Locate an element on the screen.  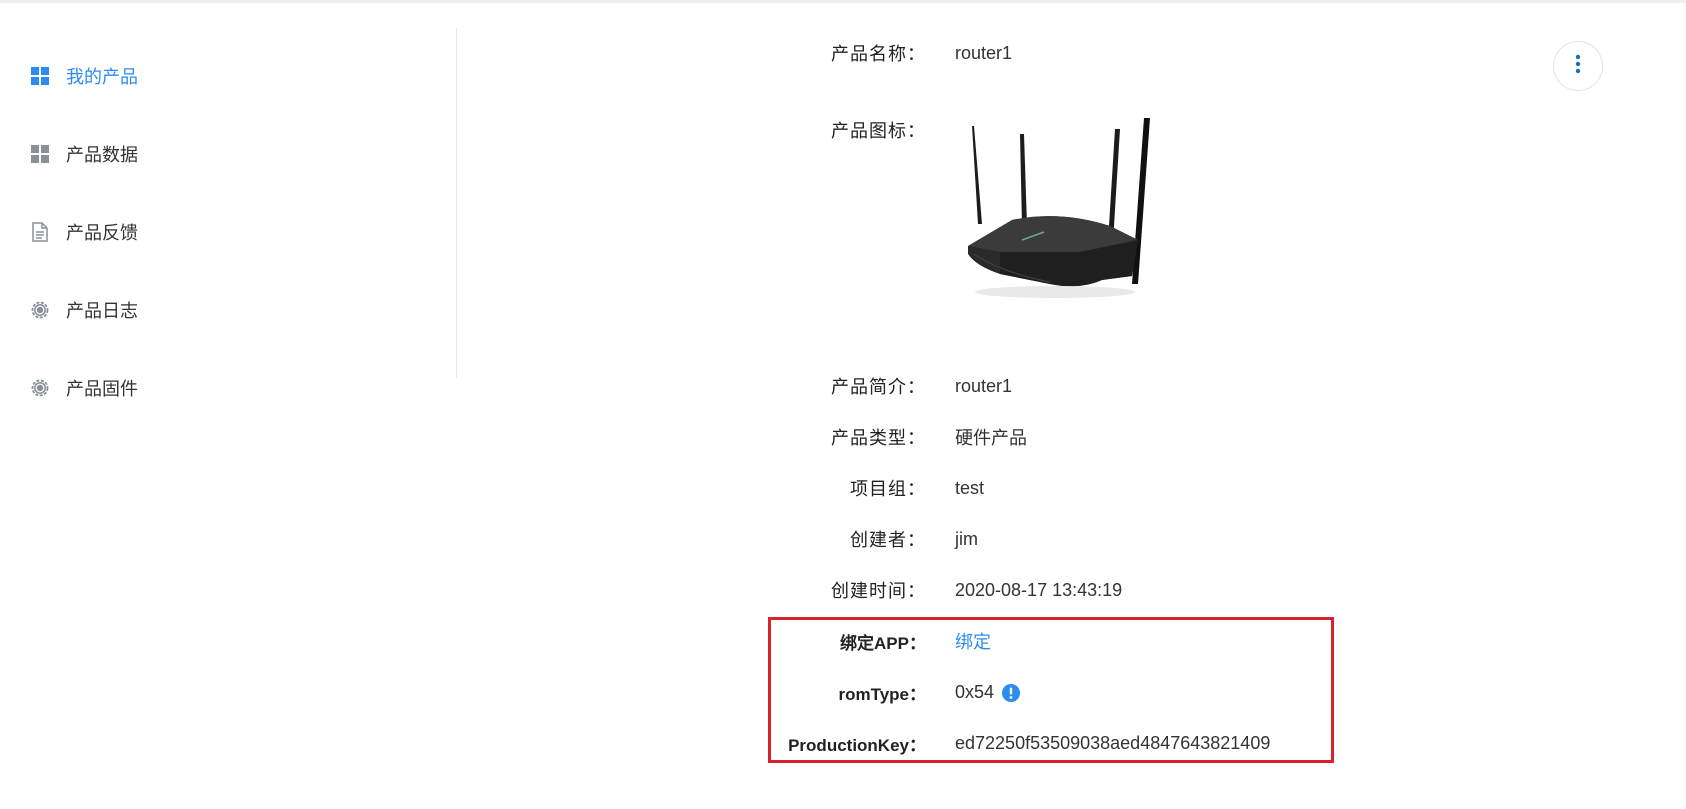
sidebar-item-label: 产品反馈 is located at coordinates (102, 233).